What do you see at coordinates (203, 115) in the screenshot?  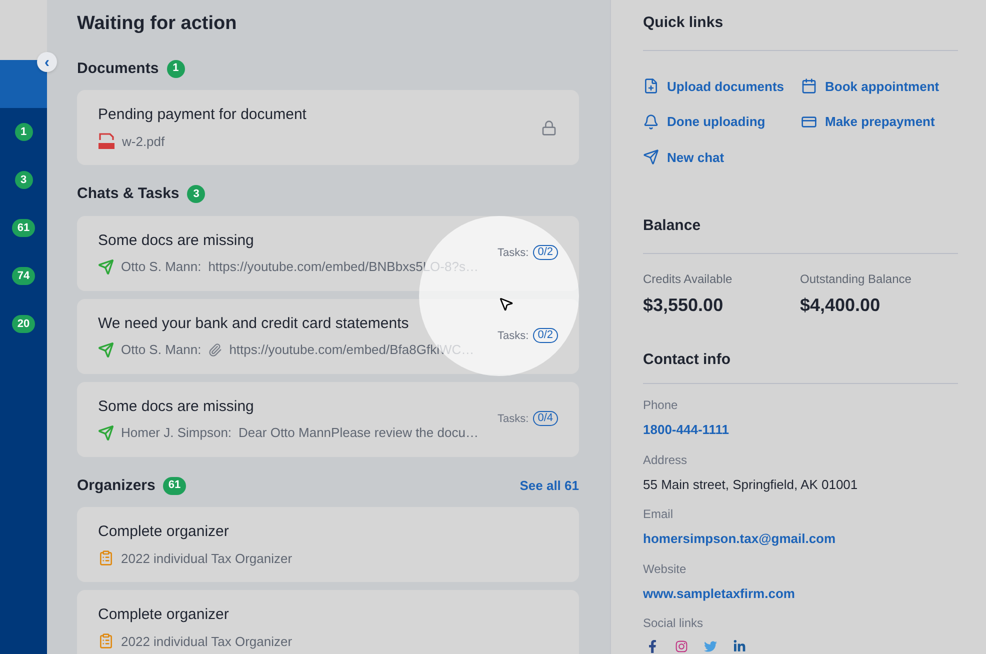 I see `card-title: Pending payment for document` at bounding box center [203, 115].